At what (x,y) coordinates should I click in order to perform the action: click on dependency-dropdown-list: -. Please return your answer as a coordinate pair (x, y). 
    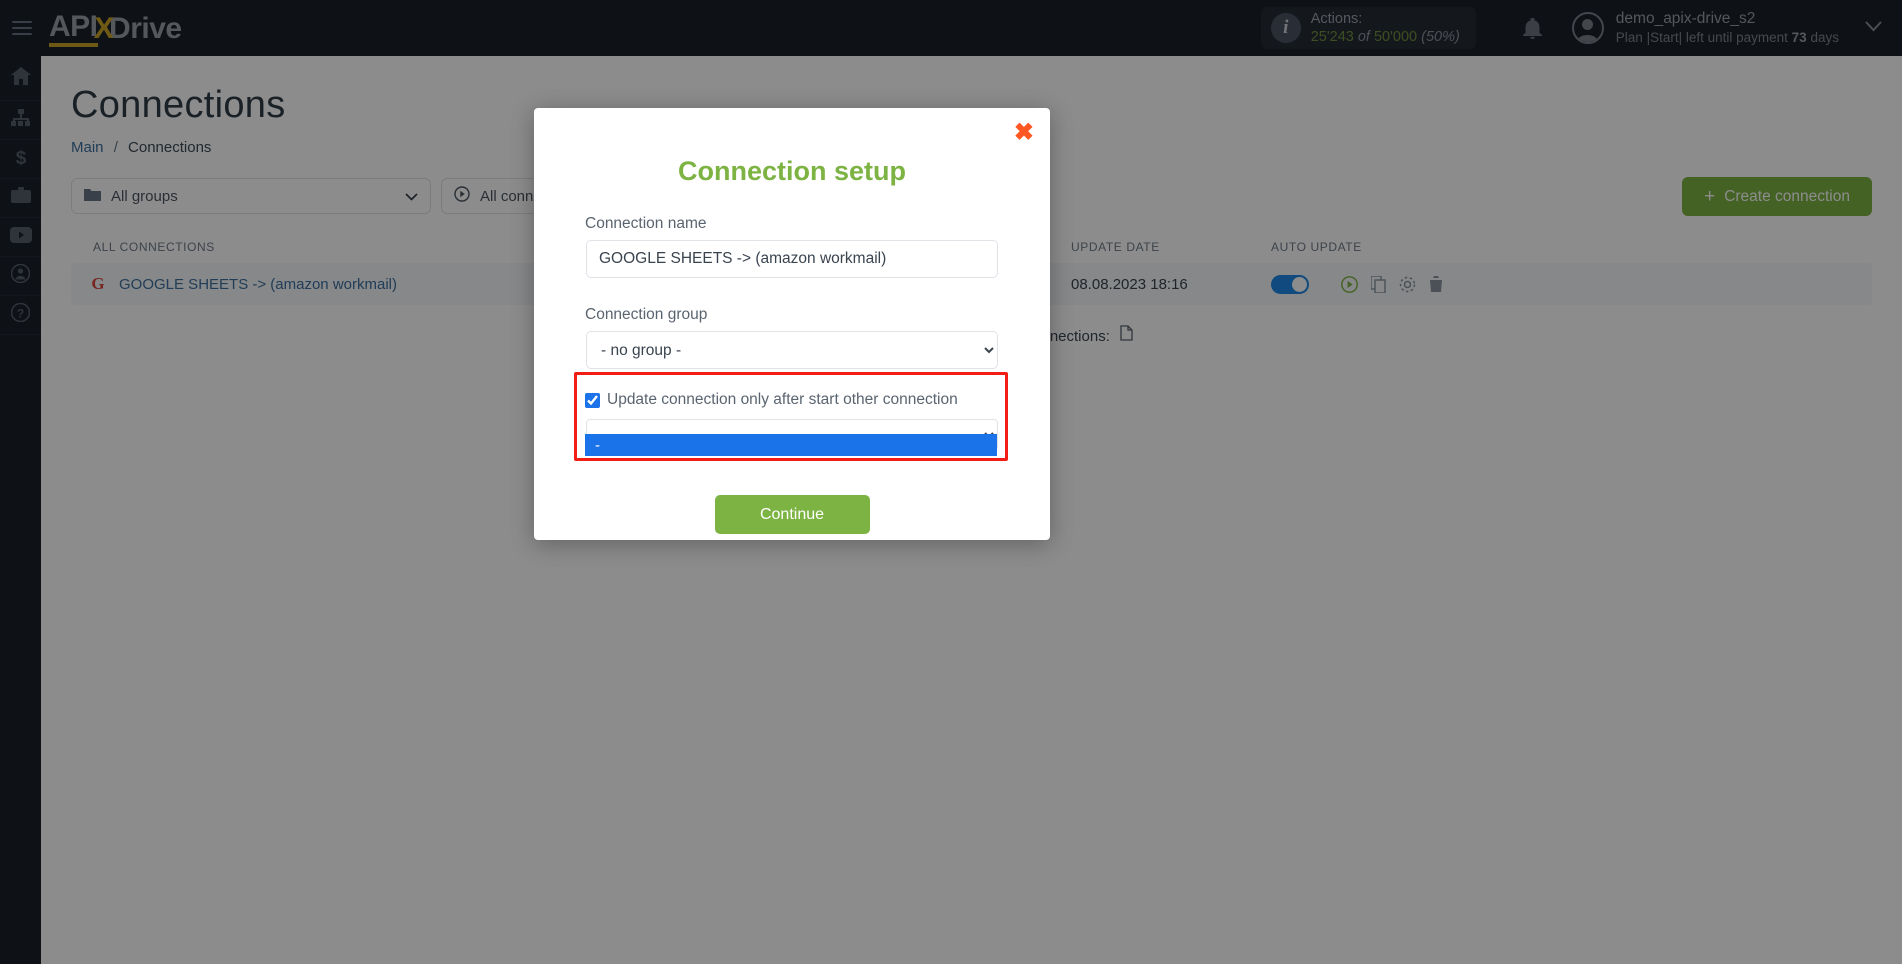
    Looking at the image, I should click on (791, 445).